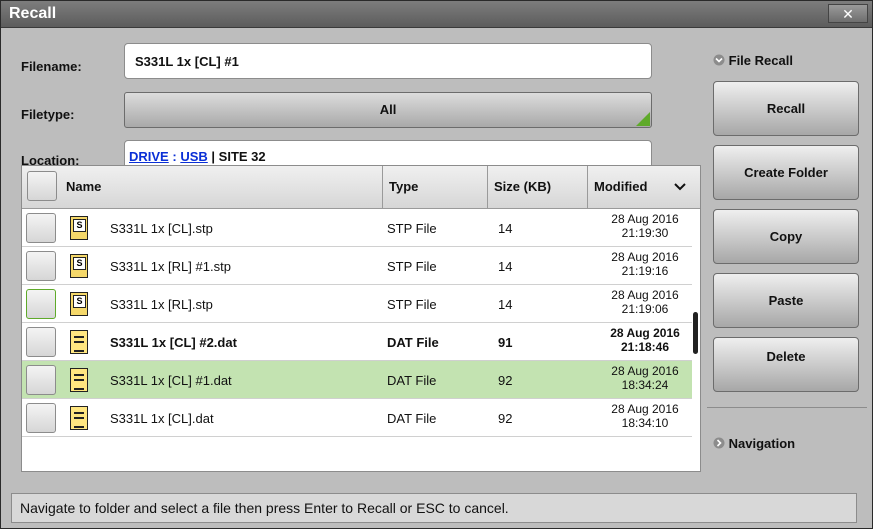 Image resolution: width=873 pixels, height=529 pixels. Describe the element at coordinates (161, 228) in the screenshot. I see `file-name: S331L 1x [CL].stp` at that location.